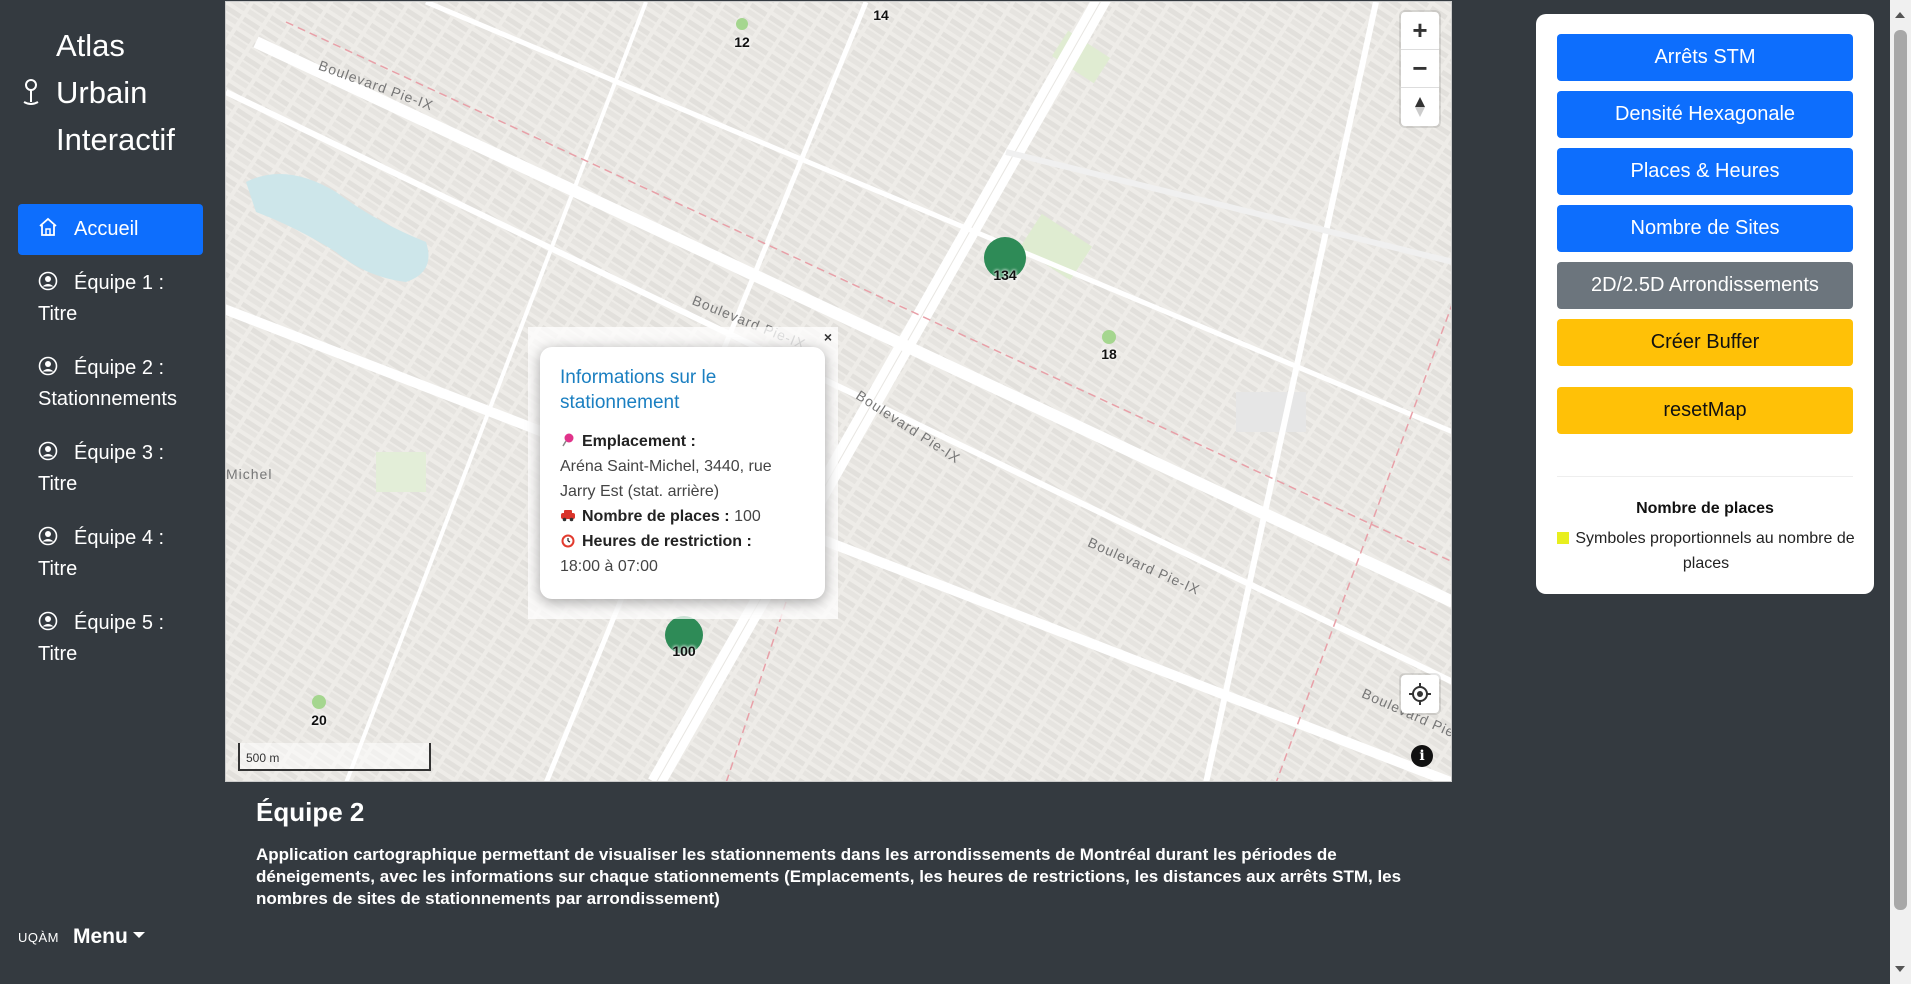  Describe the element at coordinates (609, 566) in the screenshot. I see `popup-heures-value: 18:00 à 07:00` at that location.